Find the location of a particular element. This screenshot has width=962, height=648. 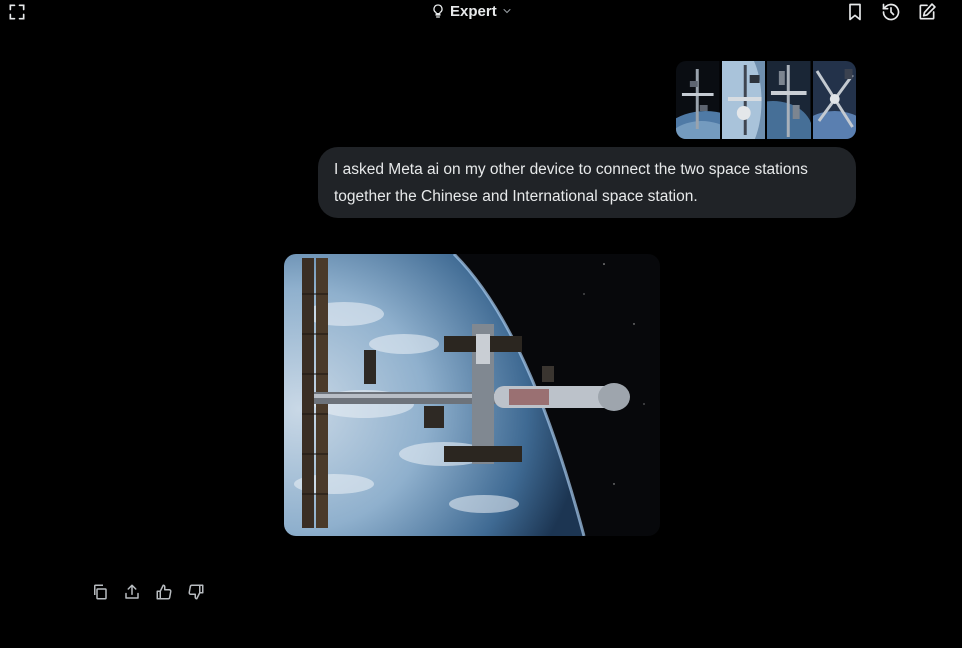

thumbs-up-icon is located at coordinates (164, 592).